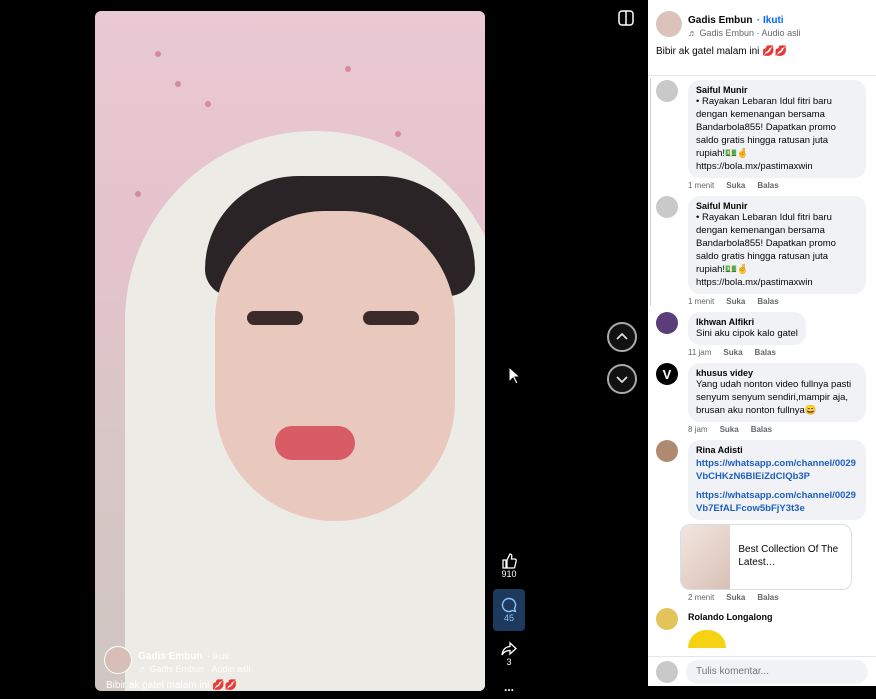  I want to click on comment: Rolando Longalong, so click(762, 628).